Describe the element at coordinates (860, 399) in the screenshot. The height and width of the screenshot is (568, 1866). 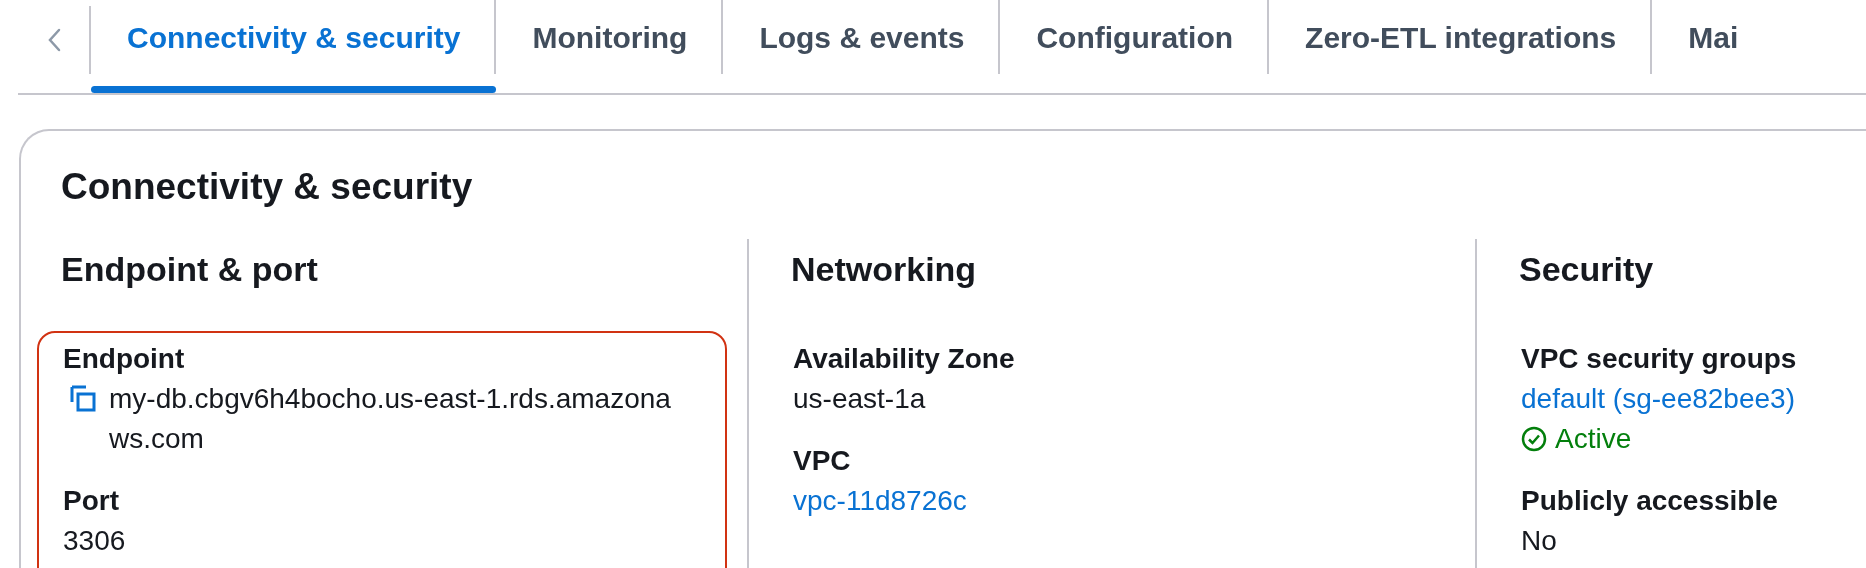
I see `field-value: us-east-1a` at that location.